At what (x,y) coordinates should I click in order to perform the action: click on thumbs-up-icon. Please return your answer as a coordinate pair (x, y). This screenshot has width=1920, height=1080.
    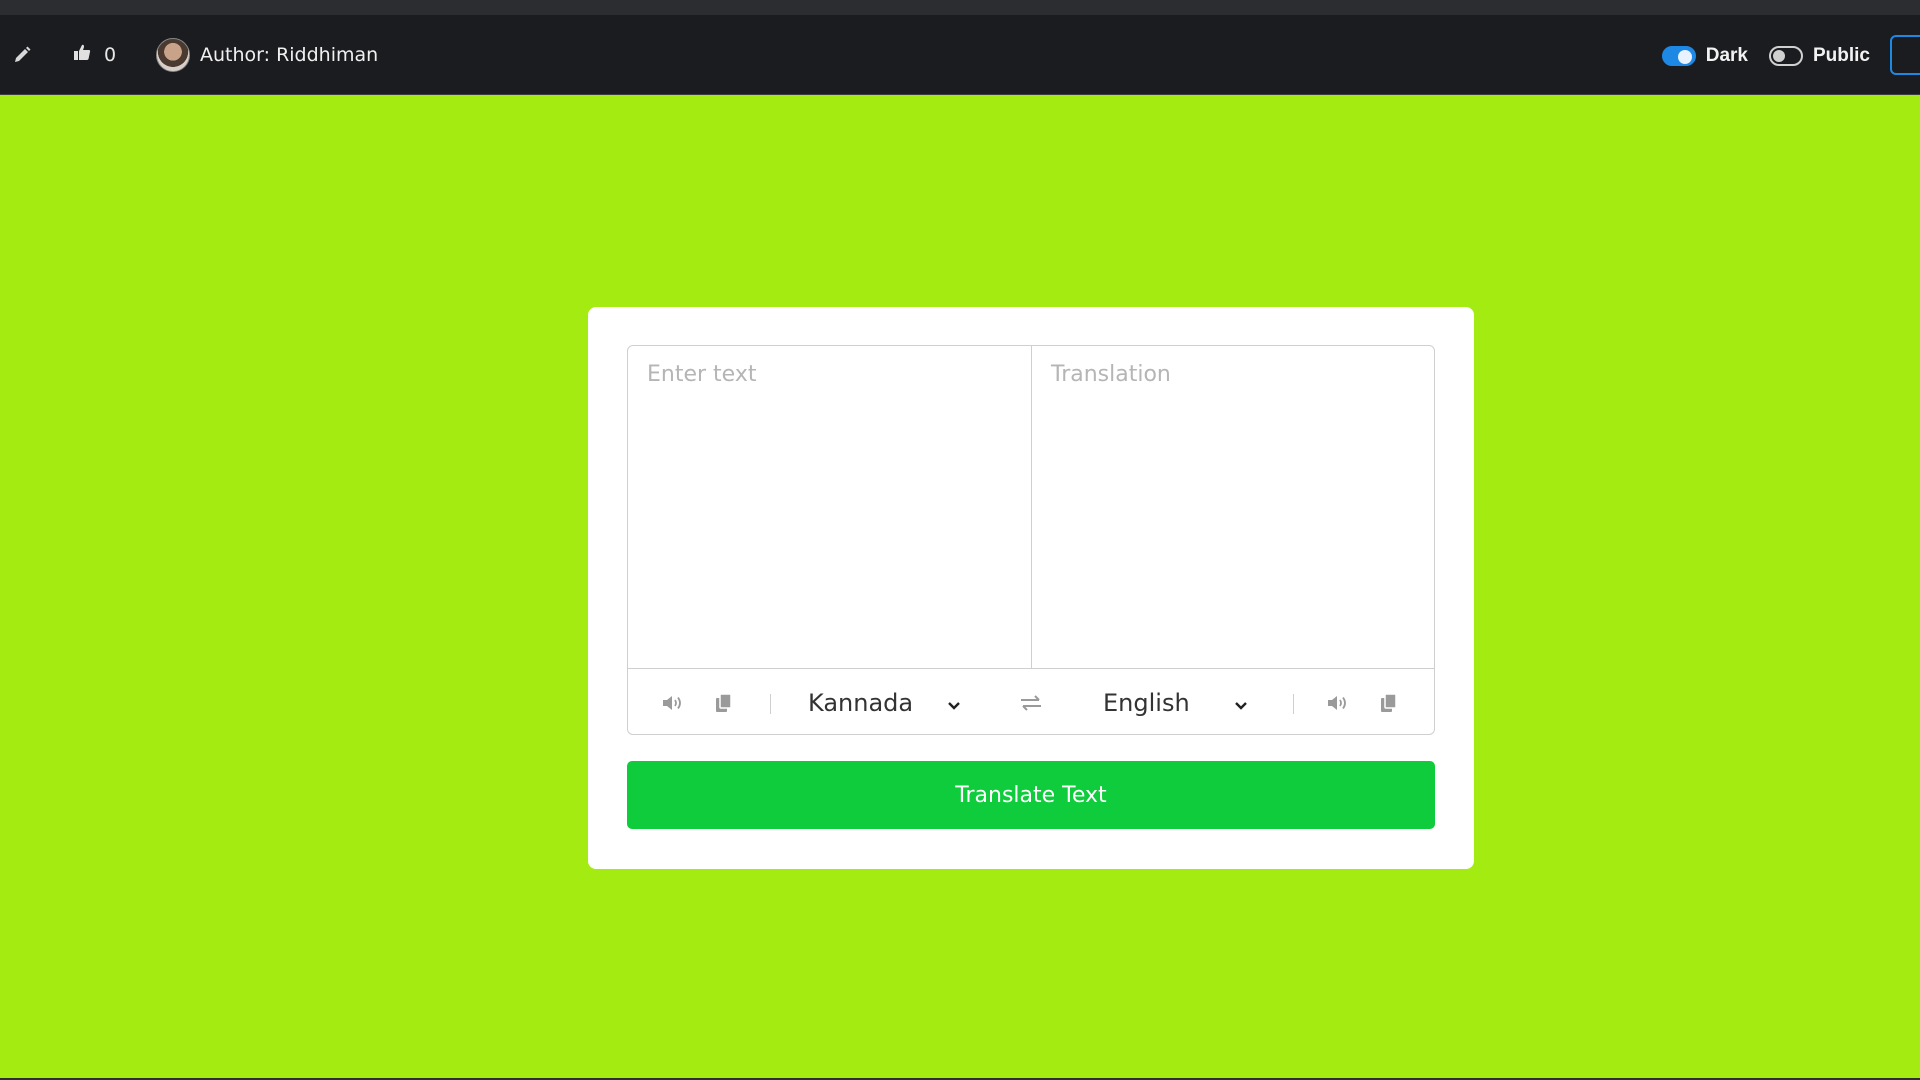
    Looking at the image, I should click on (82, 54).